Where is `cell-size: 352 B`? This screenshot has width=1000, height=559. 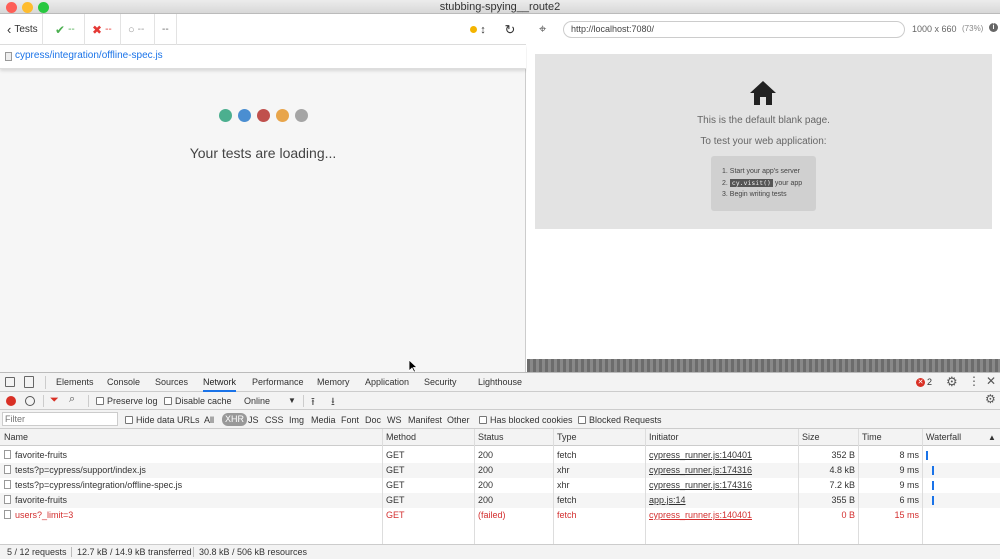
cell-size: 352 B is located at coordinates (843, 455).